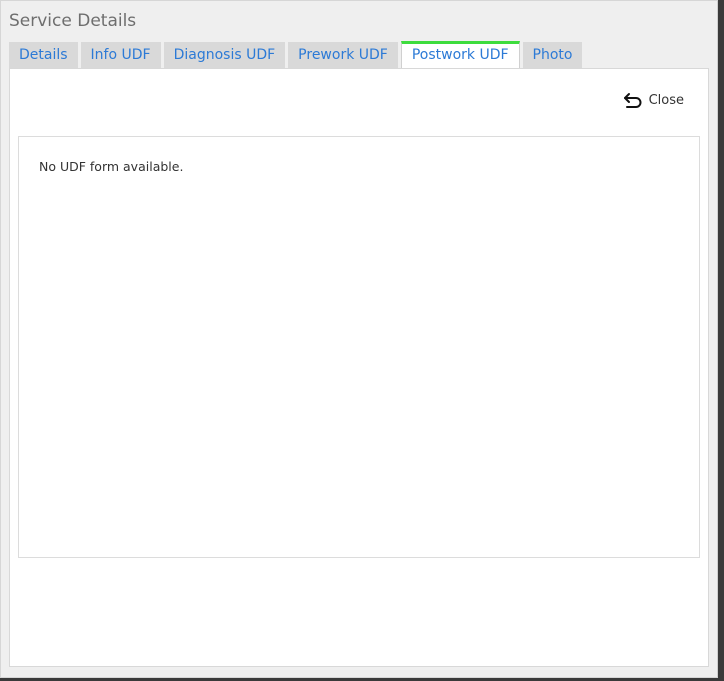  I want to click on empty-state-message: No UDF form available., so click(111, 166).